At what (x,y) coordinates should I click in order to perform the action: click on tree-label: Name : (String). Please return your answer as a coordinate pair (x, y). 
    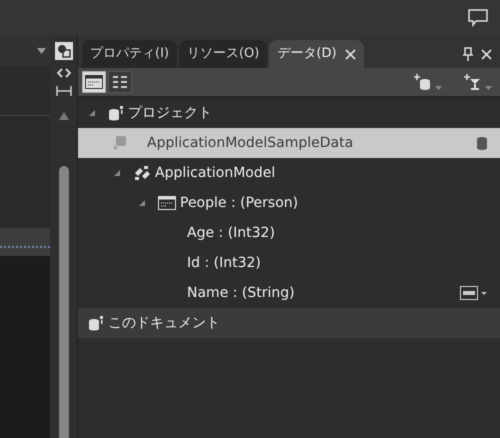
    Looking at the image, I should click on (241, 293).